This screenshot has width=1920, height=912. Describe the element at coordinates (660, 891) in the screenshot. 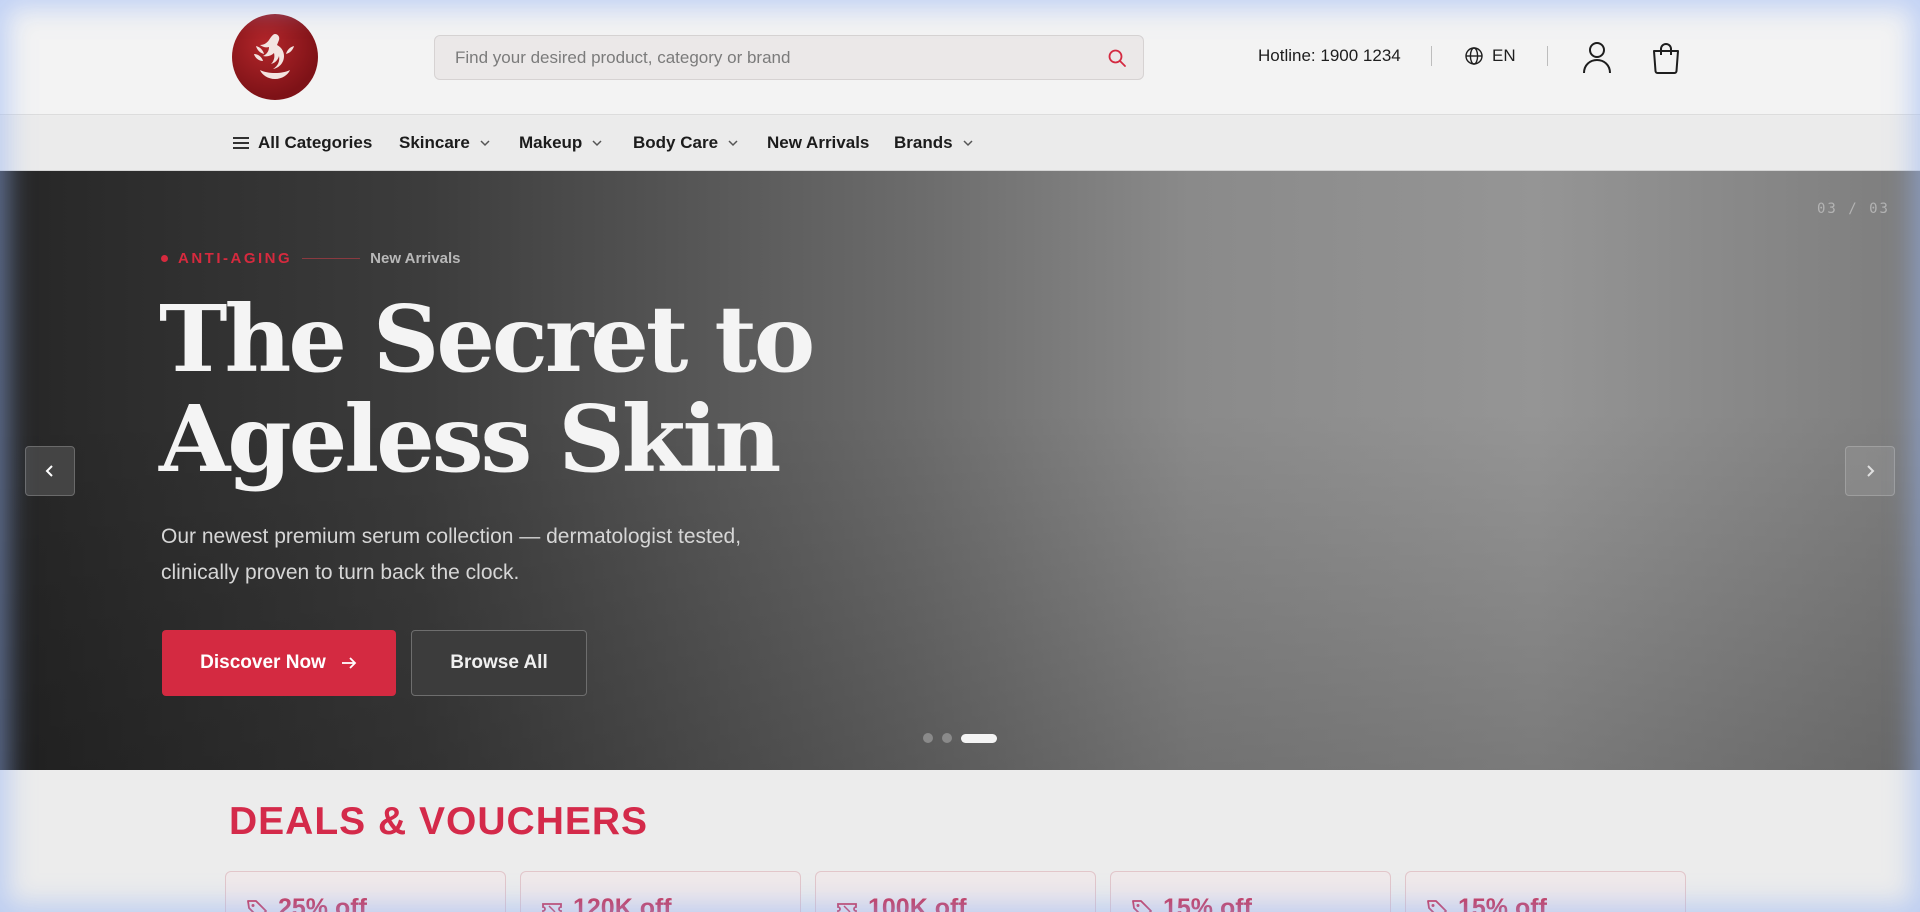

I see `voucher-card: 120K off` at that location.